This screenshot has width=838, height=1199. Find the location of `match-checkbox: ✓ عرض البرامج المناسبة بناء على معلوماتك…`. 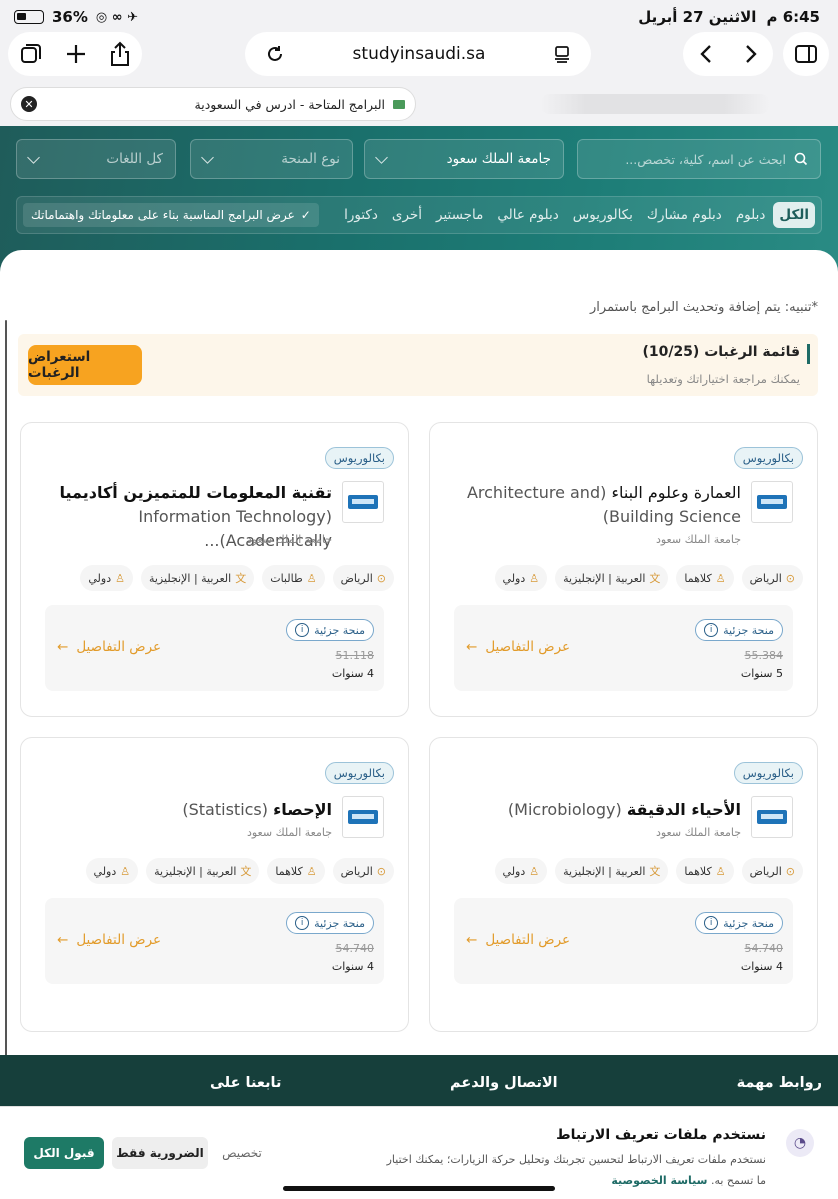

match-checkbox: ✓ عرض البرامج المناسبة بناء على معلوماتك… is located at coordinates (171, 215).